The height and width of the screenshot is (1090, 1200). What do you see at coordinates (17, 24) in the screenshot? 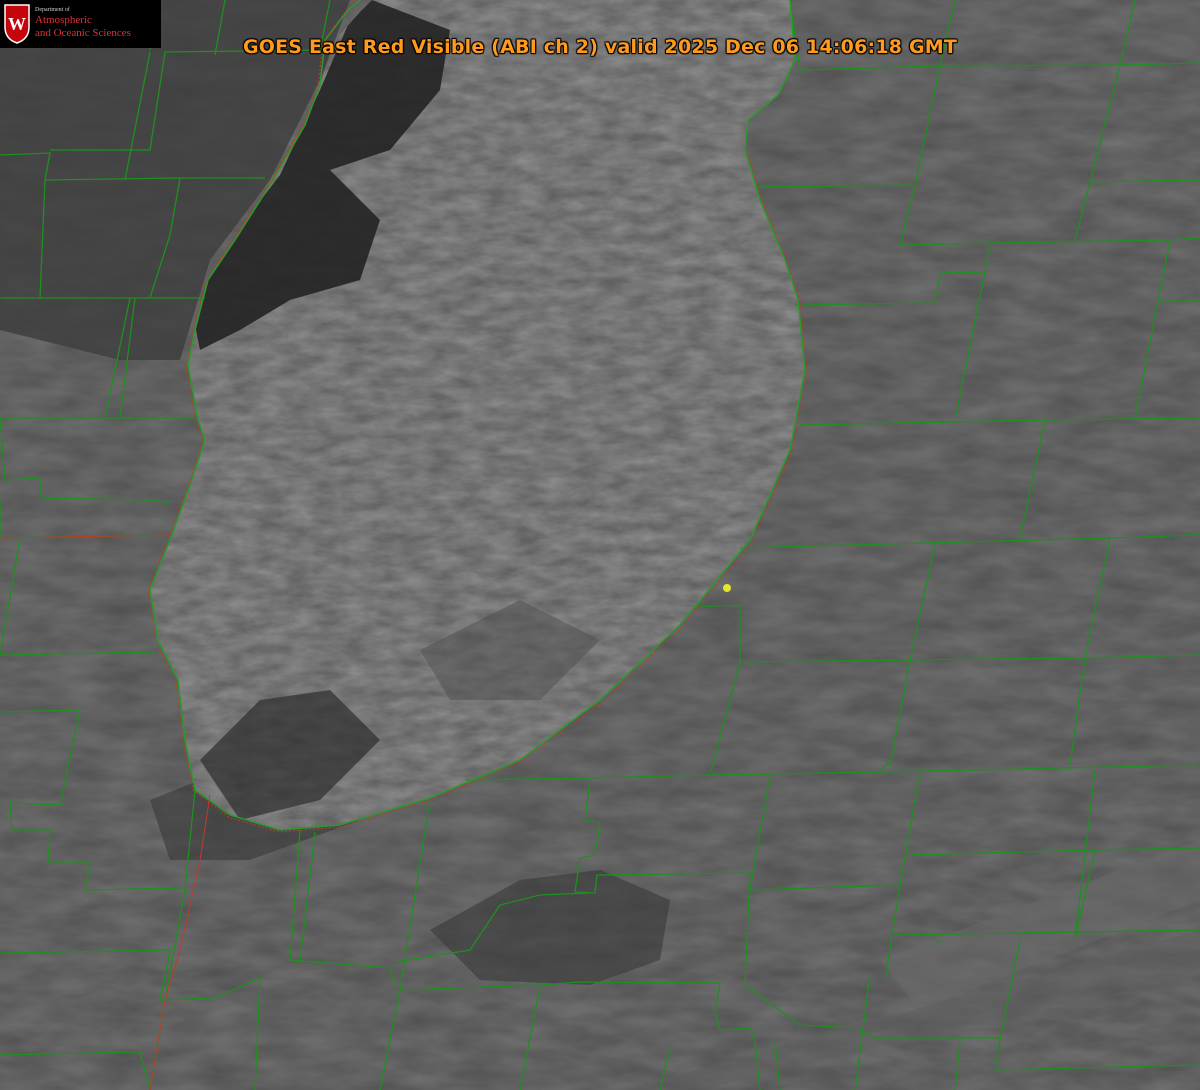
I see `svg-text: W` at bounding box center [17, 24].